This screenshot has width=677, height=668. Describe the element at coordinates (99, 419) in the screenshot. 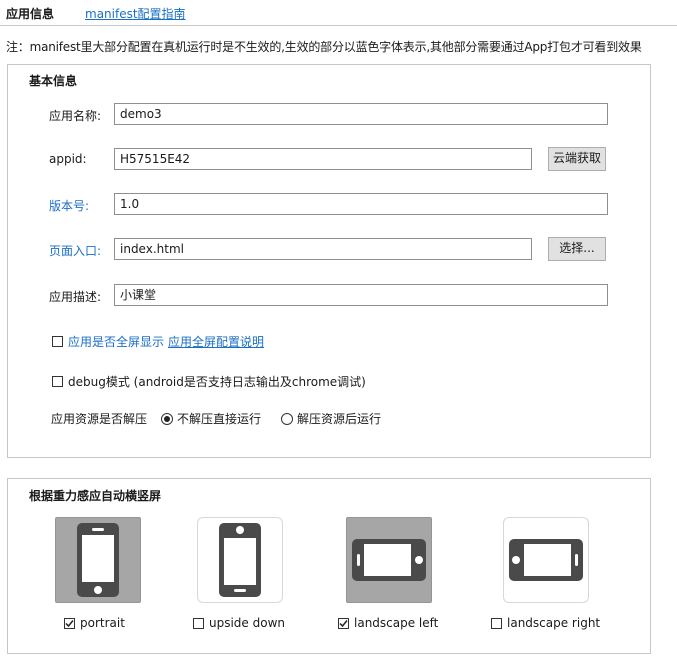

I see `decompress-label: 应用资源是否解压` at that location.